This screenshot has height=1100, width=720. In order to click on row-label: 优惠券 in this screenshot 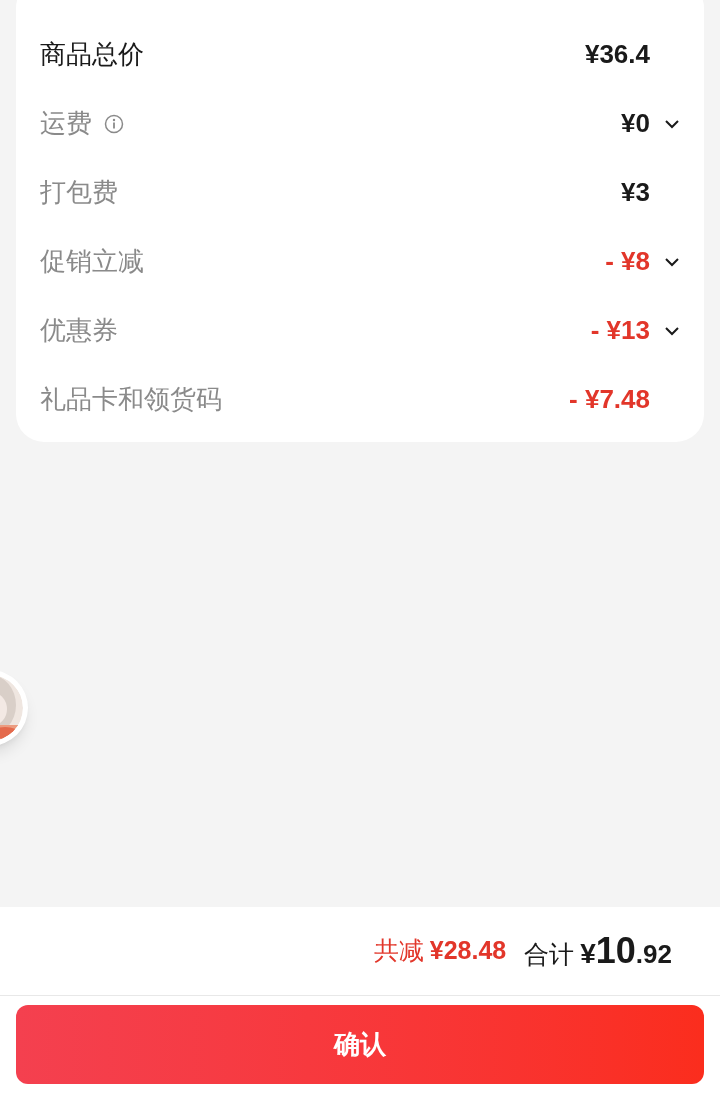, I will do `click(79, 330)`.